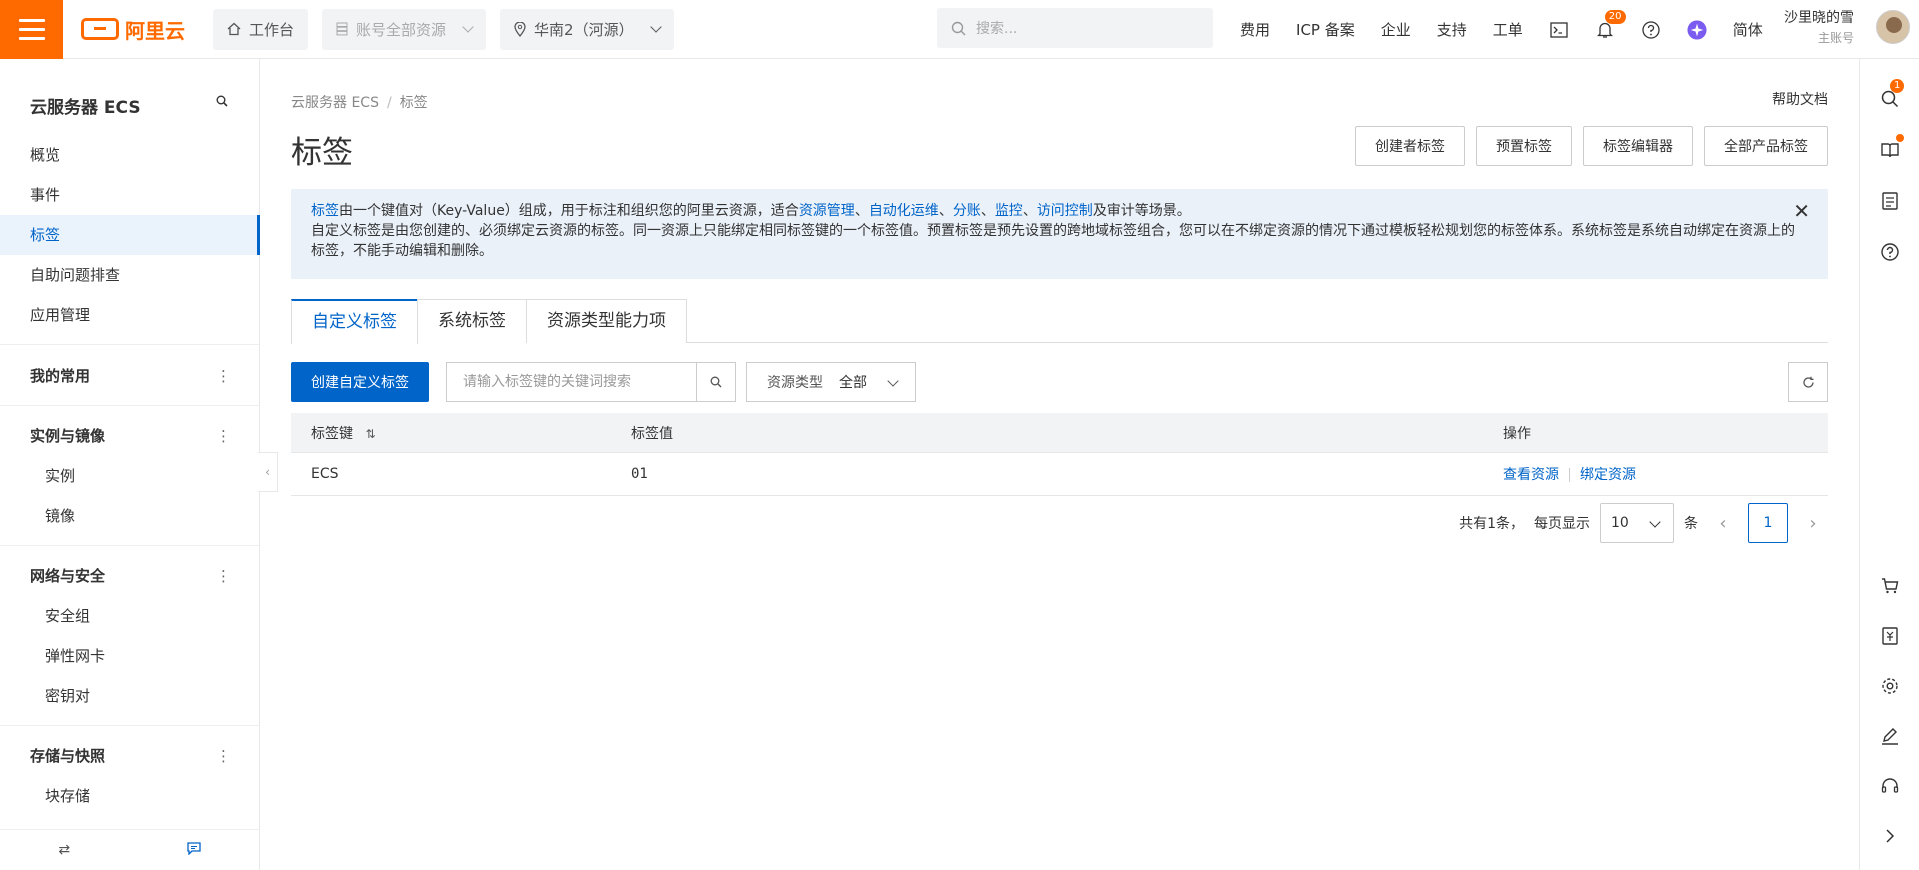 This screenshot has width=1919, height=870. I want to click on terminal-icon, so click(1559, 30).